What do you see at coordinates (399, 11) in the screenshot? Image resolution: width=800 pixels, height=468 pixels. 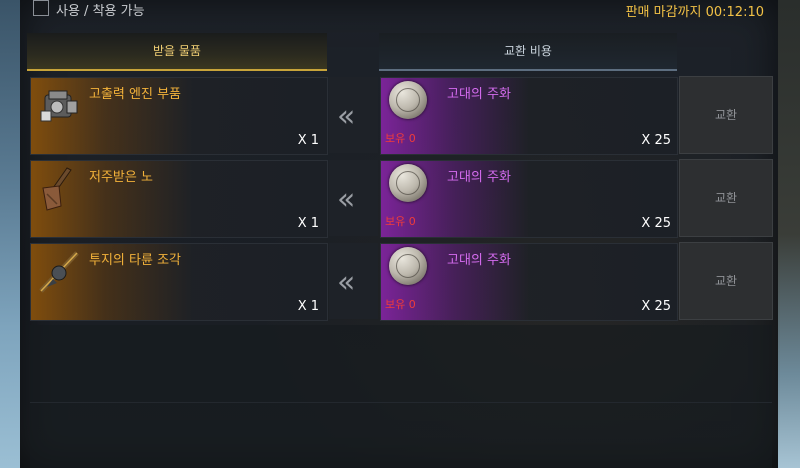 I see `top-bar: 사용 / 착용 가능 판매 마감까지 00:12:10` at bounding box center [399, 11].